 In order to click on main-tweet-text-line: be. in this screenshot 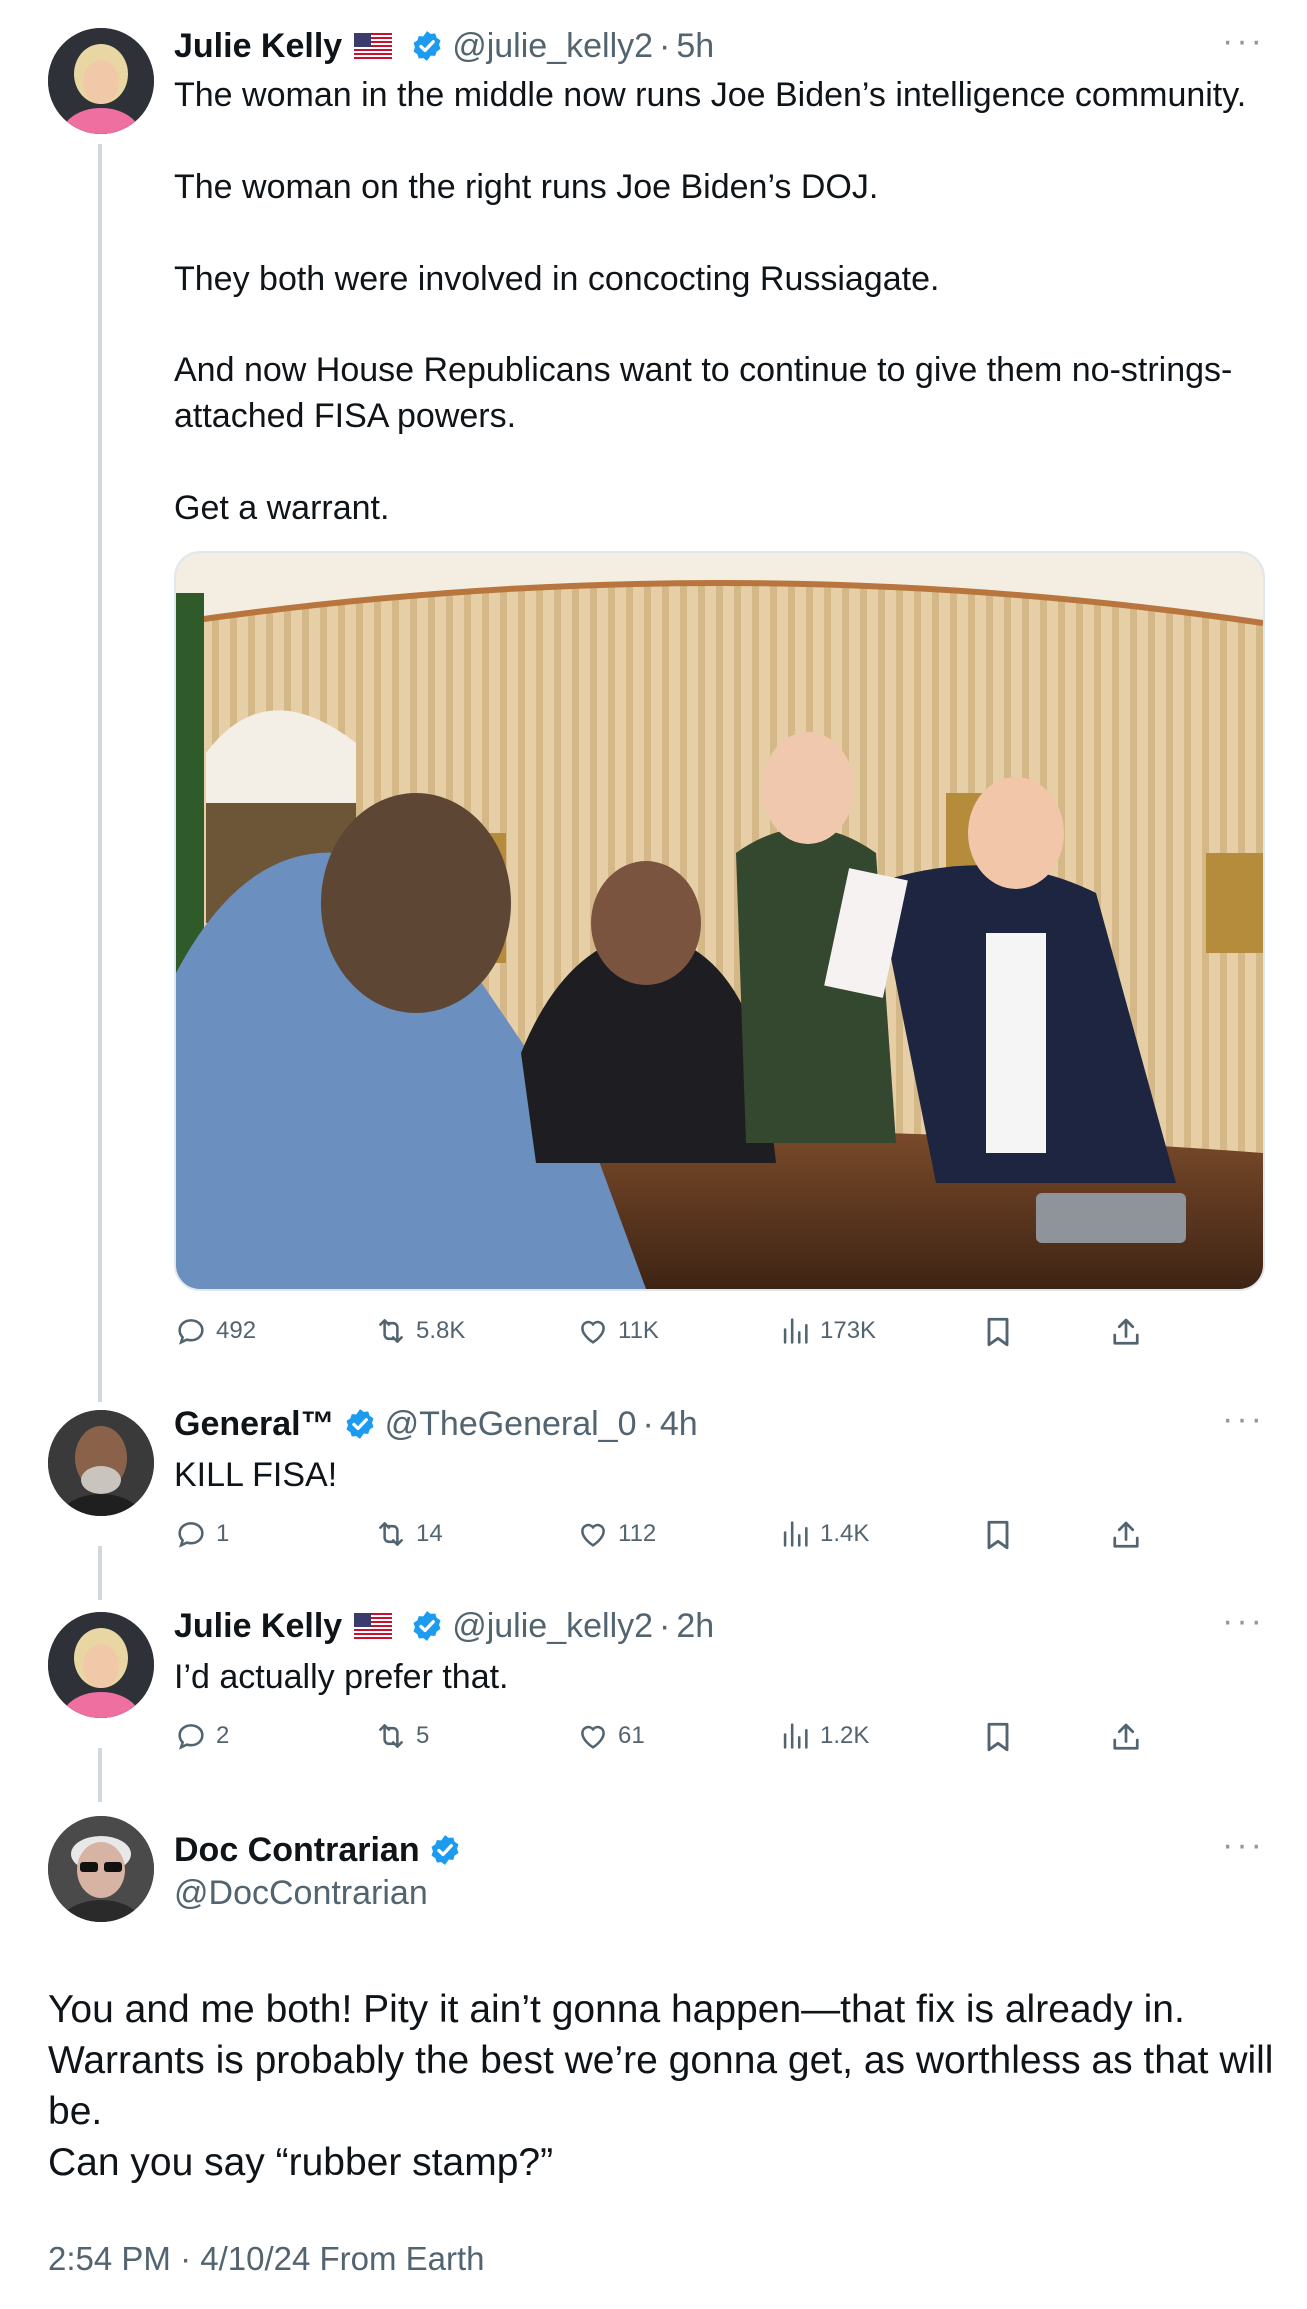, I will do `click(75, 2111)`.